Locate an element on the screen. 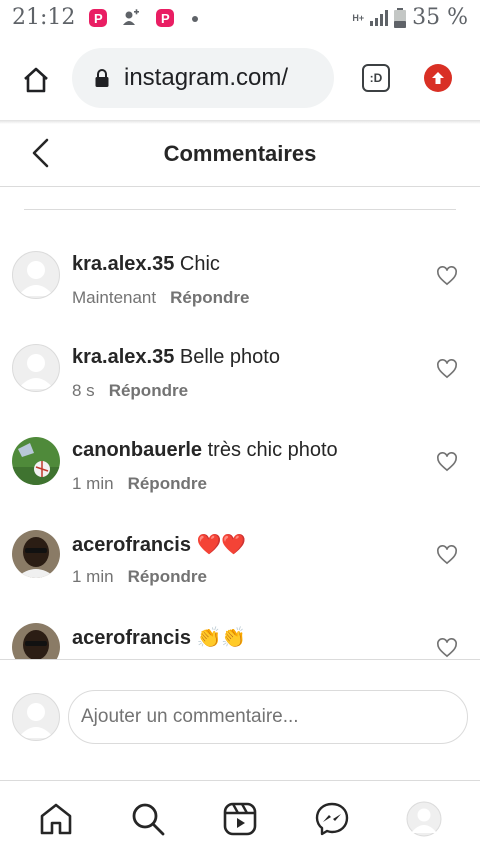 This screenshot has height=854, width=480. comments-header: Commentaires is located at coordinates (240, 155).